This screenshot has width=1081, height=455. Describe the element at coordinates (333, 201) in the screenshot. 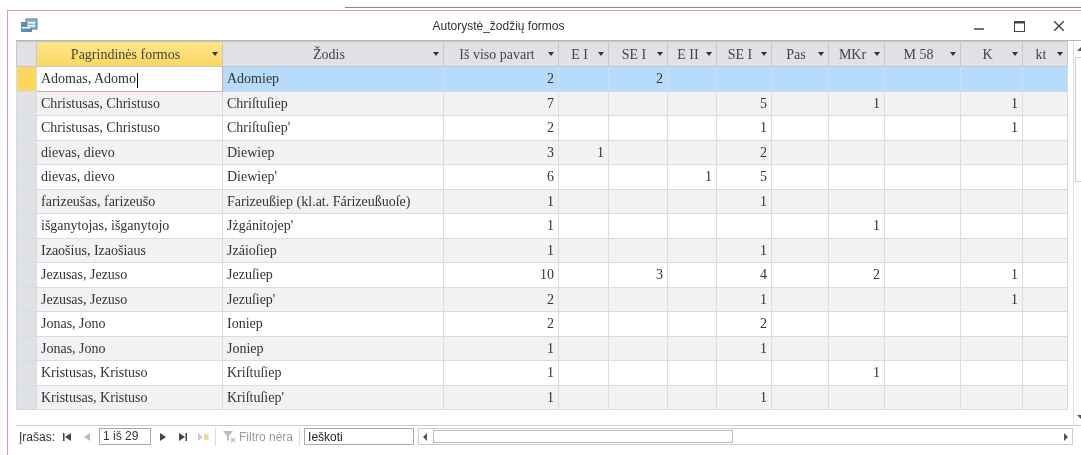

I see `table-cell: Farizeußiep (kl.at. Fárizeußuoſe)` at that location.